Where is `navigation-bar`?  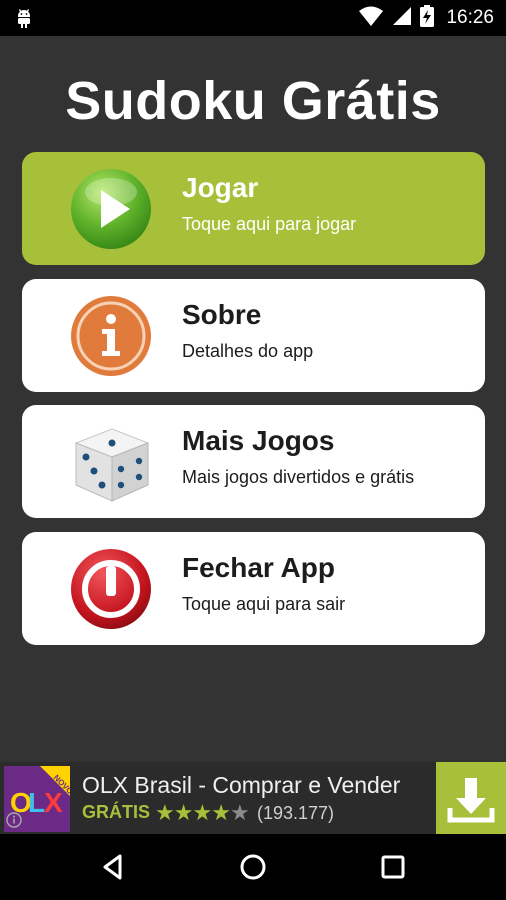 navigation-bar is located at coordinates (253, 867).